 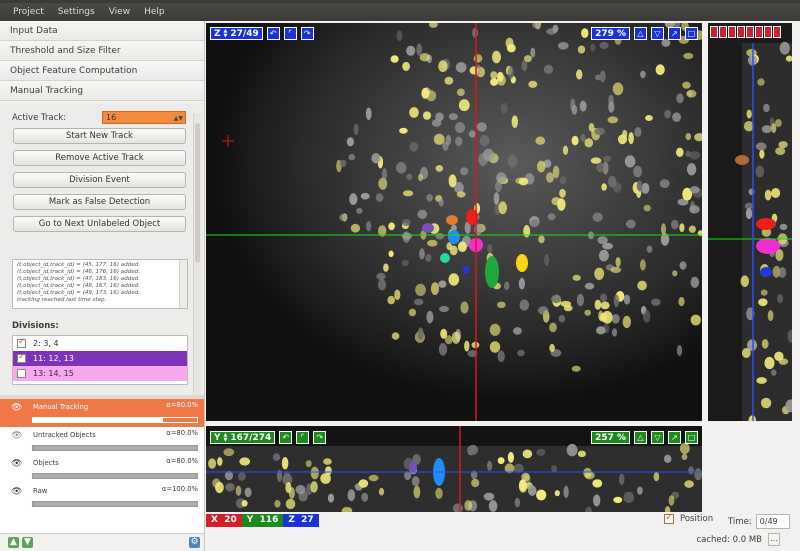 What do you see at coordinates (740, 521) in the screenshot?
I see `time-label: Time:` at bounding box center [740, 521].